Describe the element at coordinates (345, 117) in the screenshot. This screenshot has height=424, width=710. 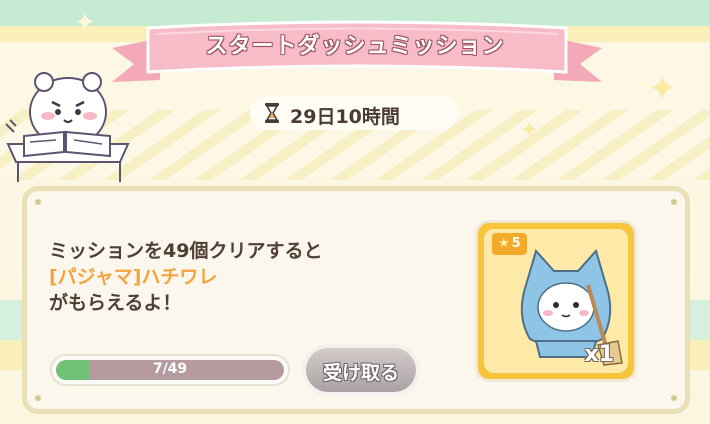
I see `time-remaining-text: 29日10時間` at that location.